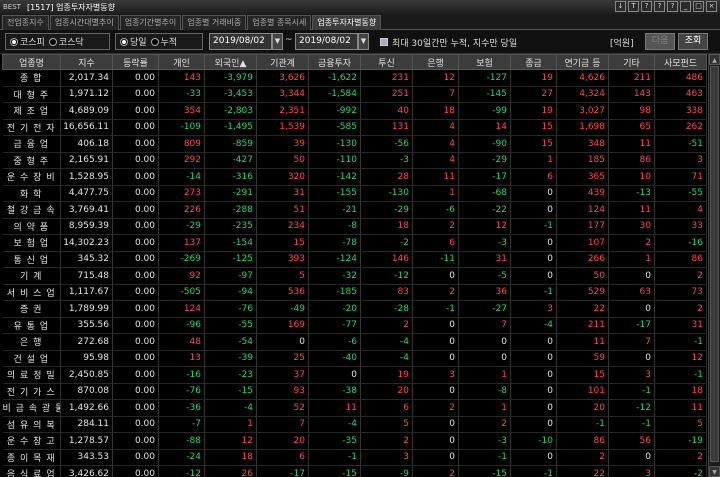 This screenshot has height=477, width=720. Describe the element at coordinates (86, 457) in the screenshot. I see `value-cell: 343.53` at that location.